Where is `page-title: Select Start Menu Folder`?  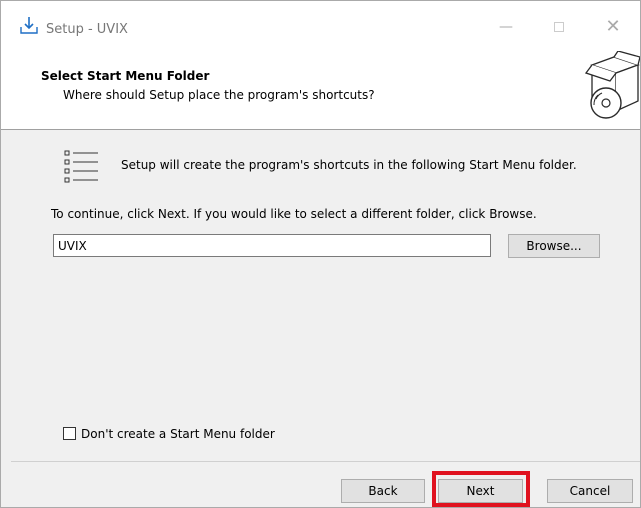
page-title: Select Start Menu Folder is located at coordinates (125, 76).